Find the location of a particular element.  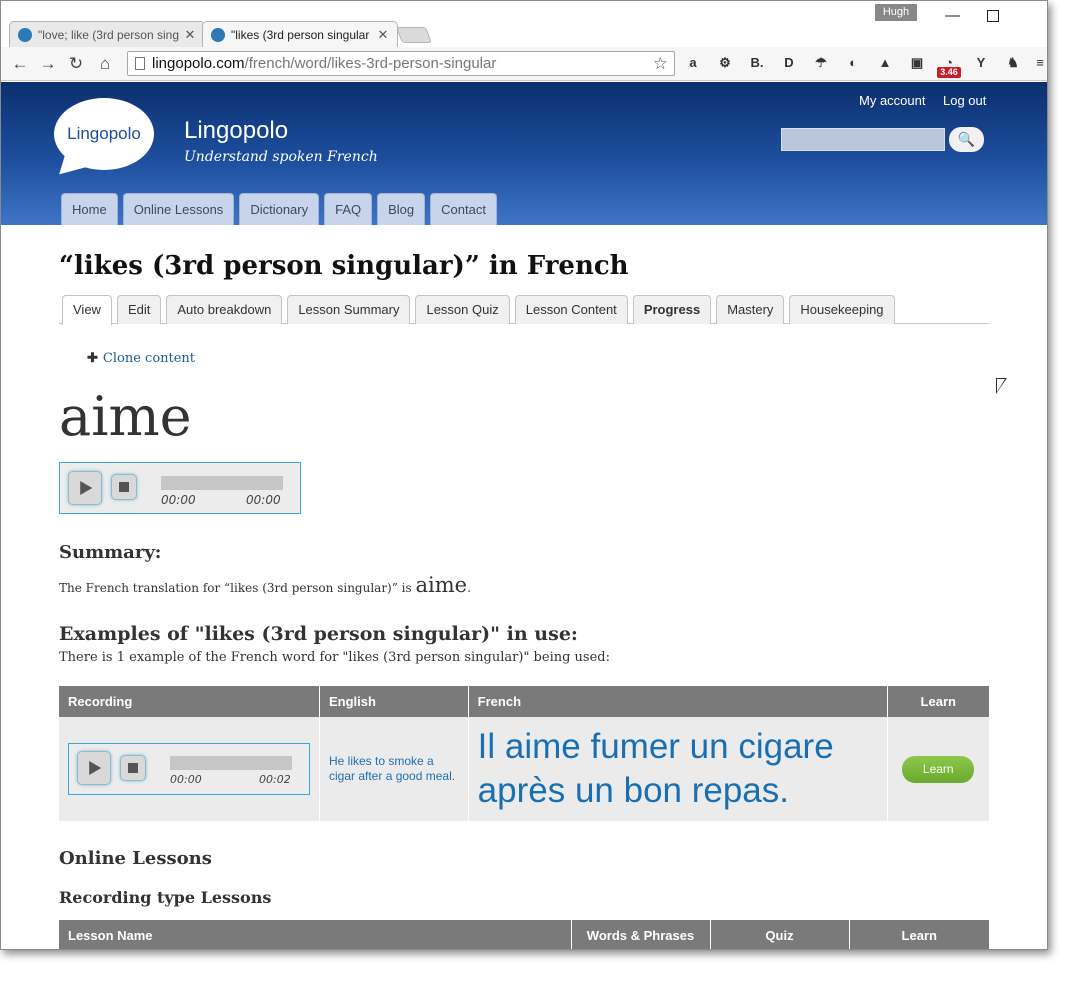

url-path: /french/word/likes-3rd-person-singular is located at coordinates (370, 63).